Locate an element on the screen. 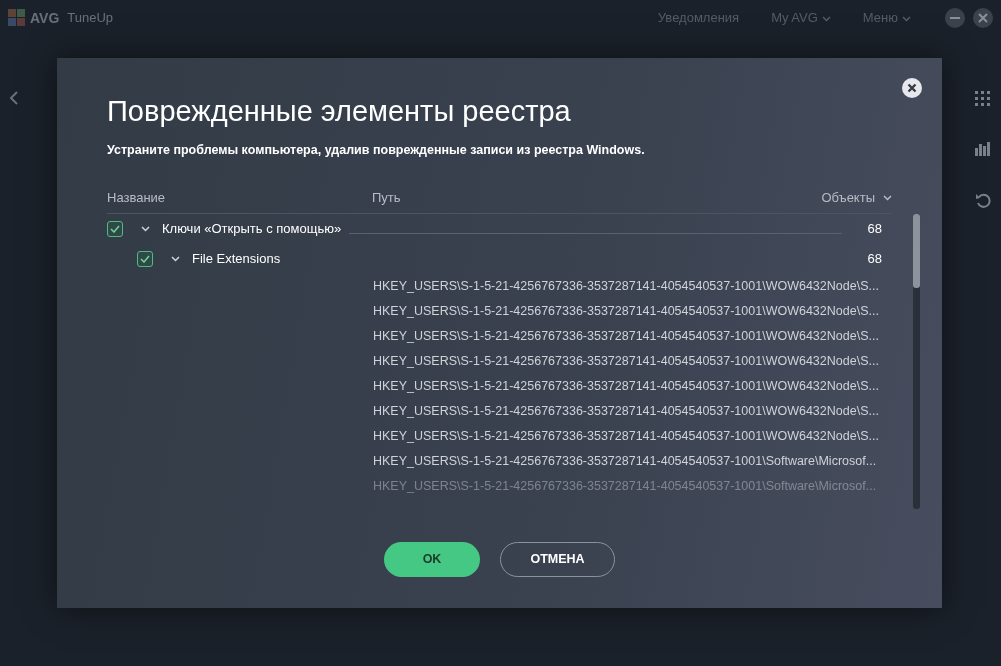 The height and width of the screenshot is (666, 1001). dialog-title: Поврежденные элементы реестра is located at coordinates (339, 111).